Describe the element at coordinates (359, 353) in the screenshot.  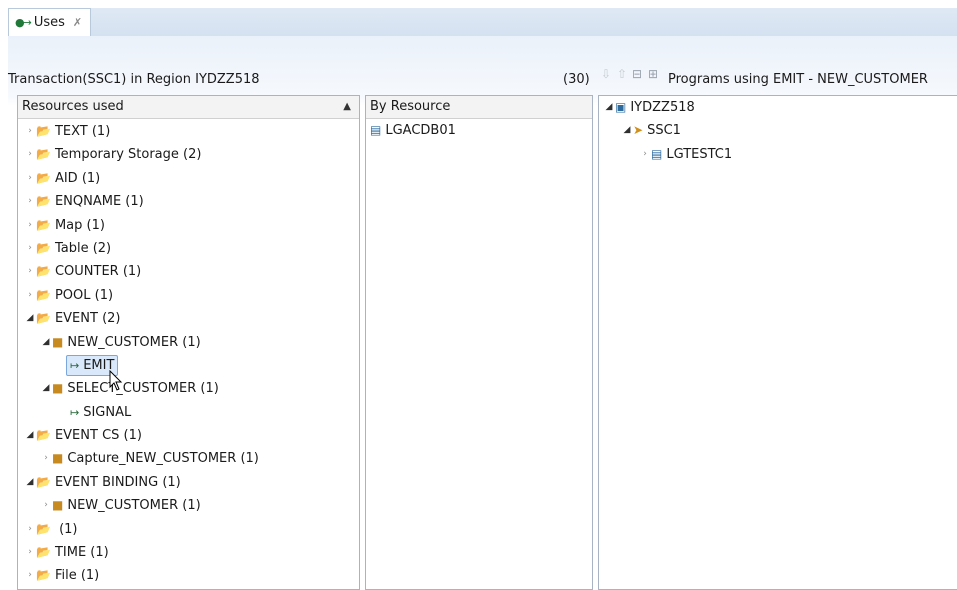
I see `vertical-scrollbar: ▲ −−− ▼` at that location.